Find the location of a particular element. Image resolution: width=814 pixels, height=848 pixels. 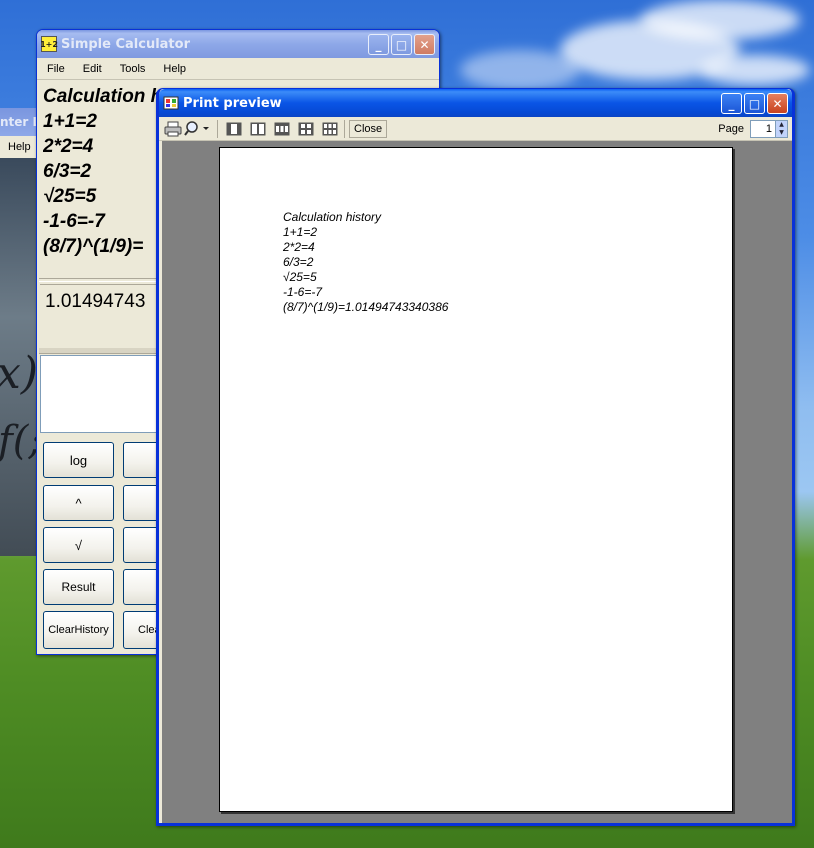

background-window-titlebar: nter L is located at coordinates (20, 122).